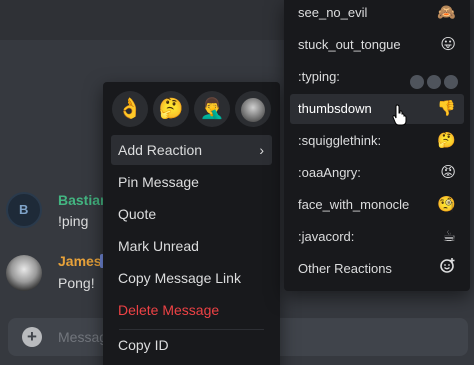  Describe the element at coordinates (377, 109) in the screenshot. I see `reaction-item-thumbsdown: thumbsdown 👎` at that location.